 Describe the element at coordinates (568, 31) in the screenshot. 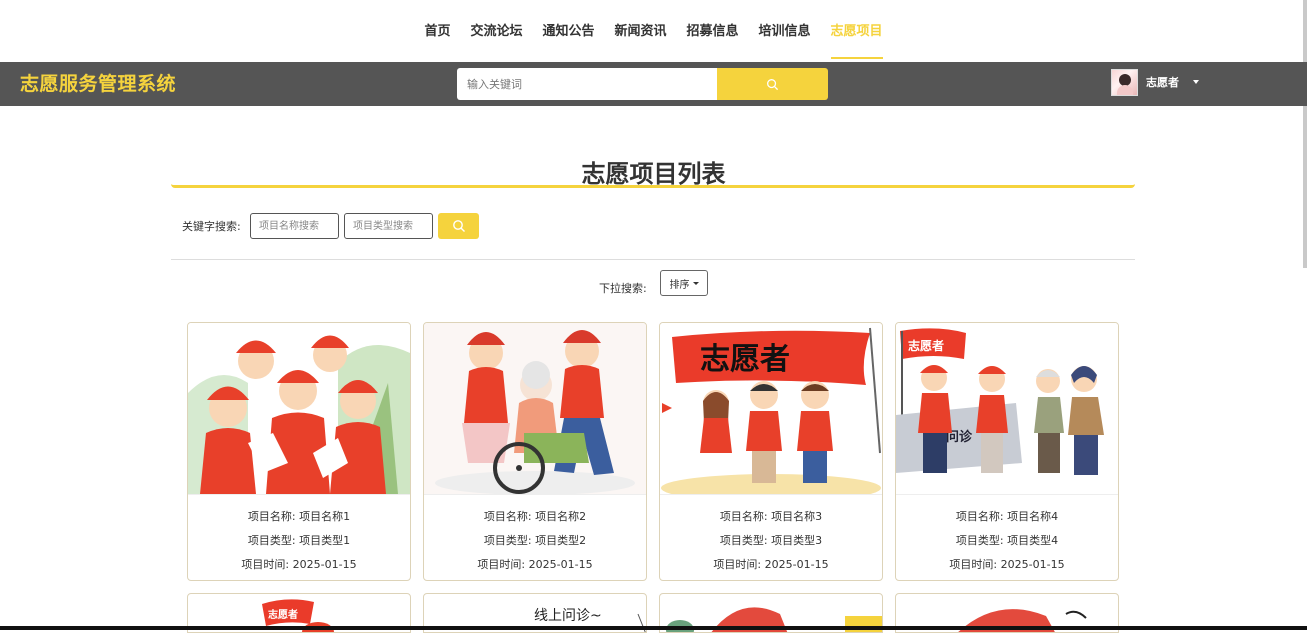

I see `nav-notice: 通知公告` at that location.